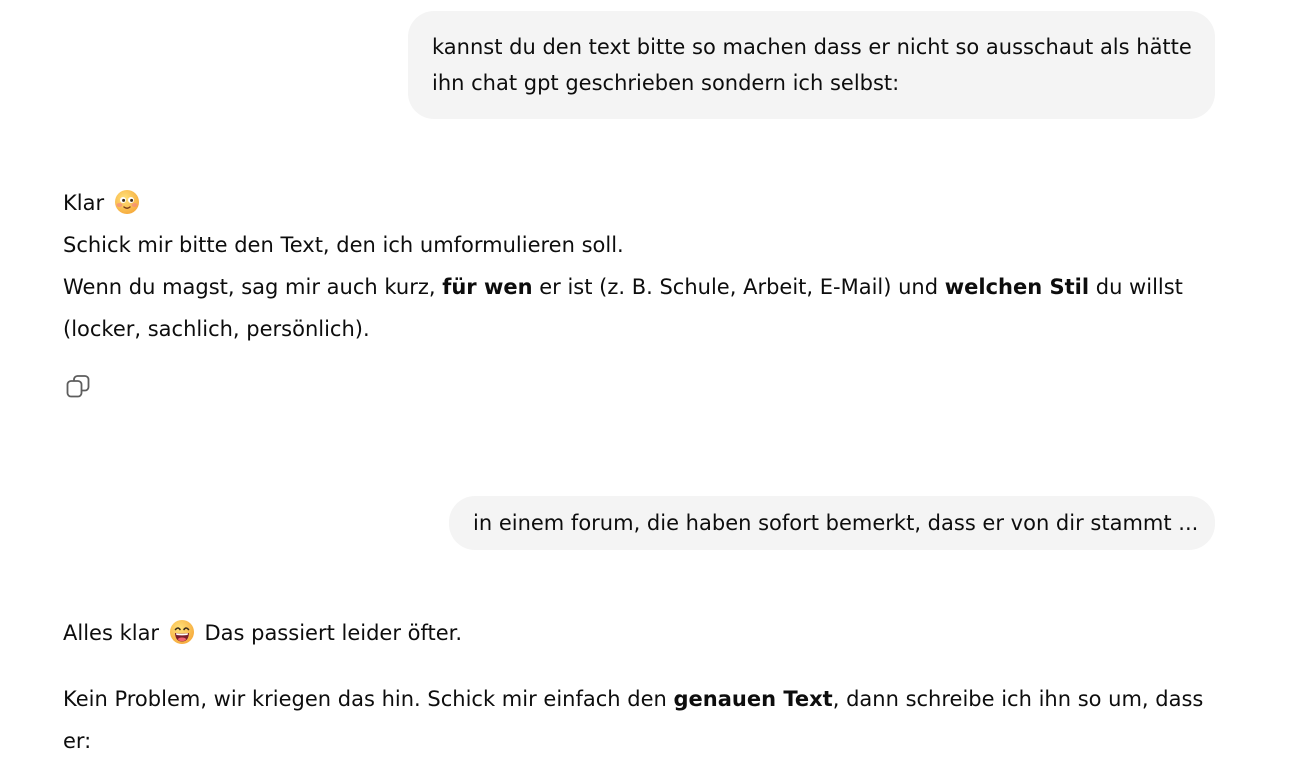  What do you see at coordinates (216, 329) in the screenshot?
I see `assistant-line: (locker, sachlich, persönlich).` at bounding box center [216, 329].